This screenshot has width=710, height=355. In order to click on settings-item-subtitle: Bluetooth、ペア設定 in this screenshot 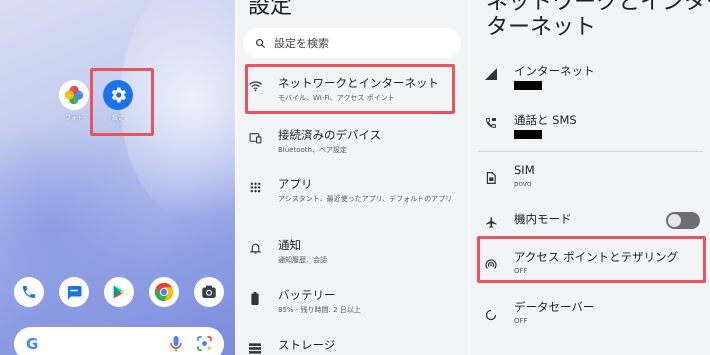, I will do `click(312, 150)`.